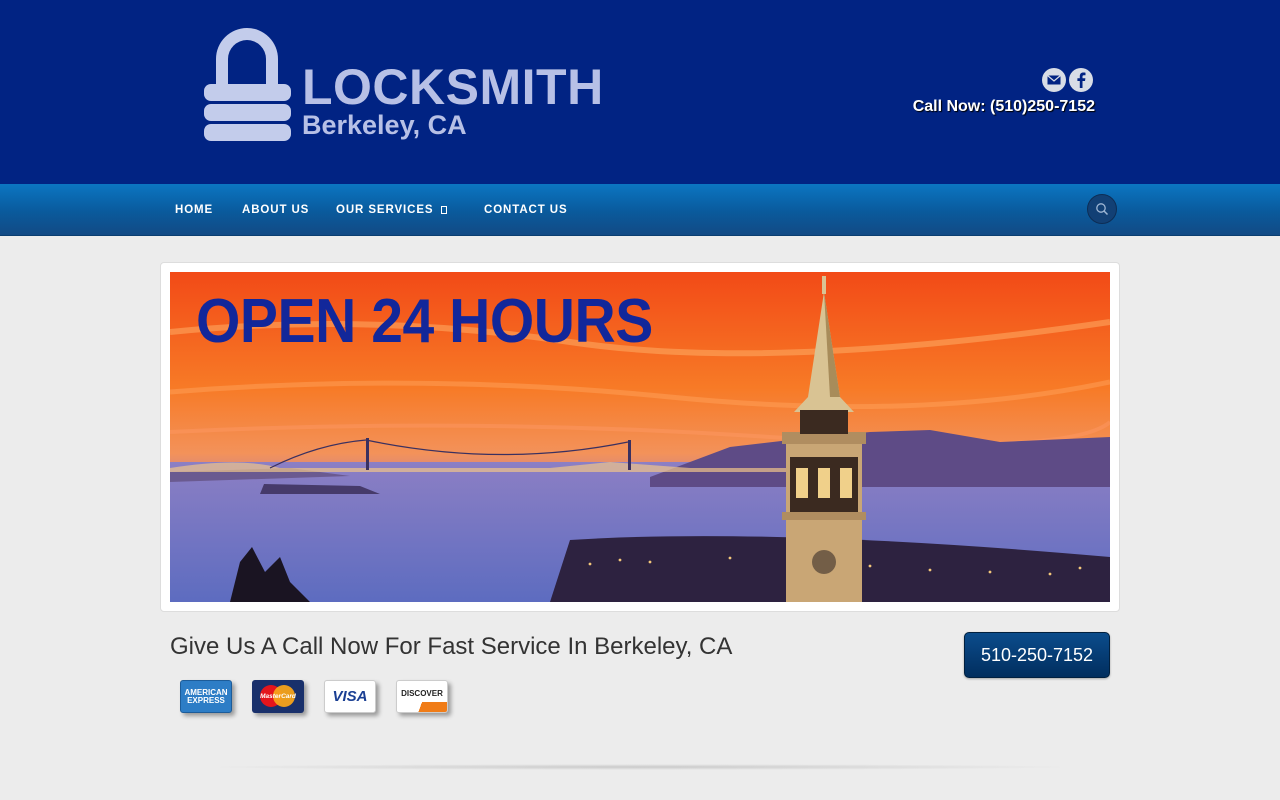 The image size is (1280, 800). Describe the element at coordinates (350, 696) in the screenshot. I see `visa-card-icon: VISA` at that location.